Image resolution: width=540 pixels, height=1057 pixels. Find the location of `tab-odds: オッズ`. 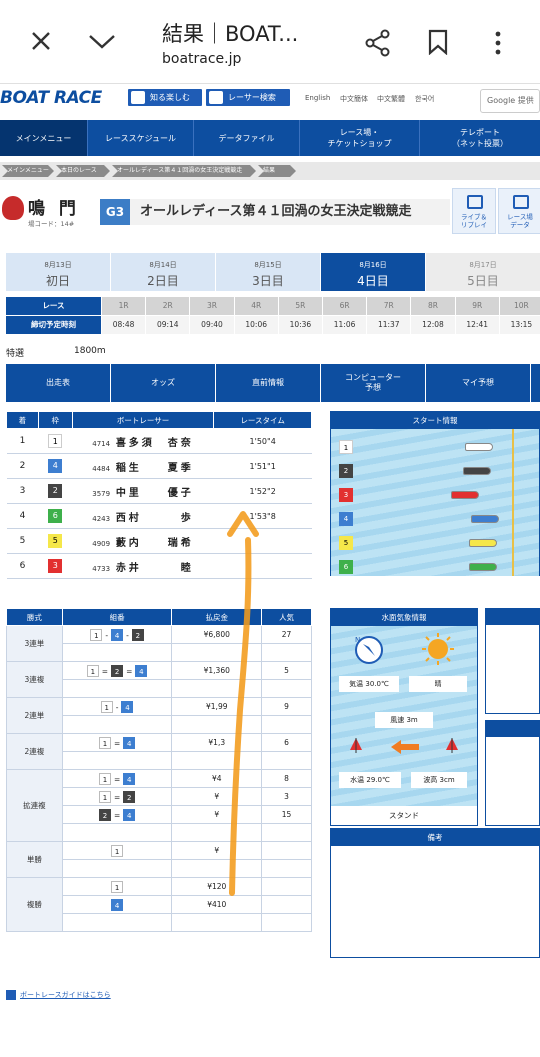

tab-odds: オッズ is located at coordinates (163, 383).